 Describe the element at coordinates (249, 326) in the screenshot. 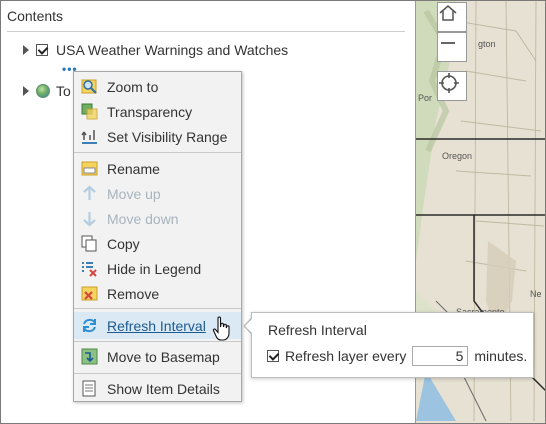

I see `flyout-pointer-fill` at that location.